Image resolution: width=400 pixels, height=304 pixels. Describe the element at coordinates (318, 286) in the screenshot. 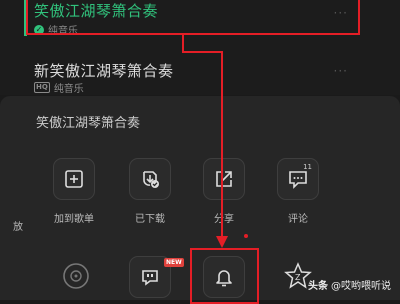

I see `watermark-brand: 头条` at that location.